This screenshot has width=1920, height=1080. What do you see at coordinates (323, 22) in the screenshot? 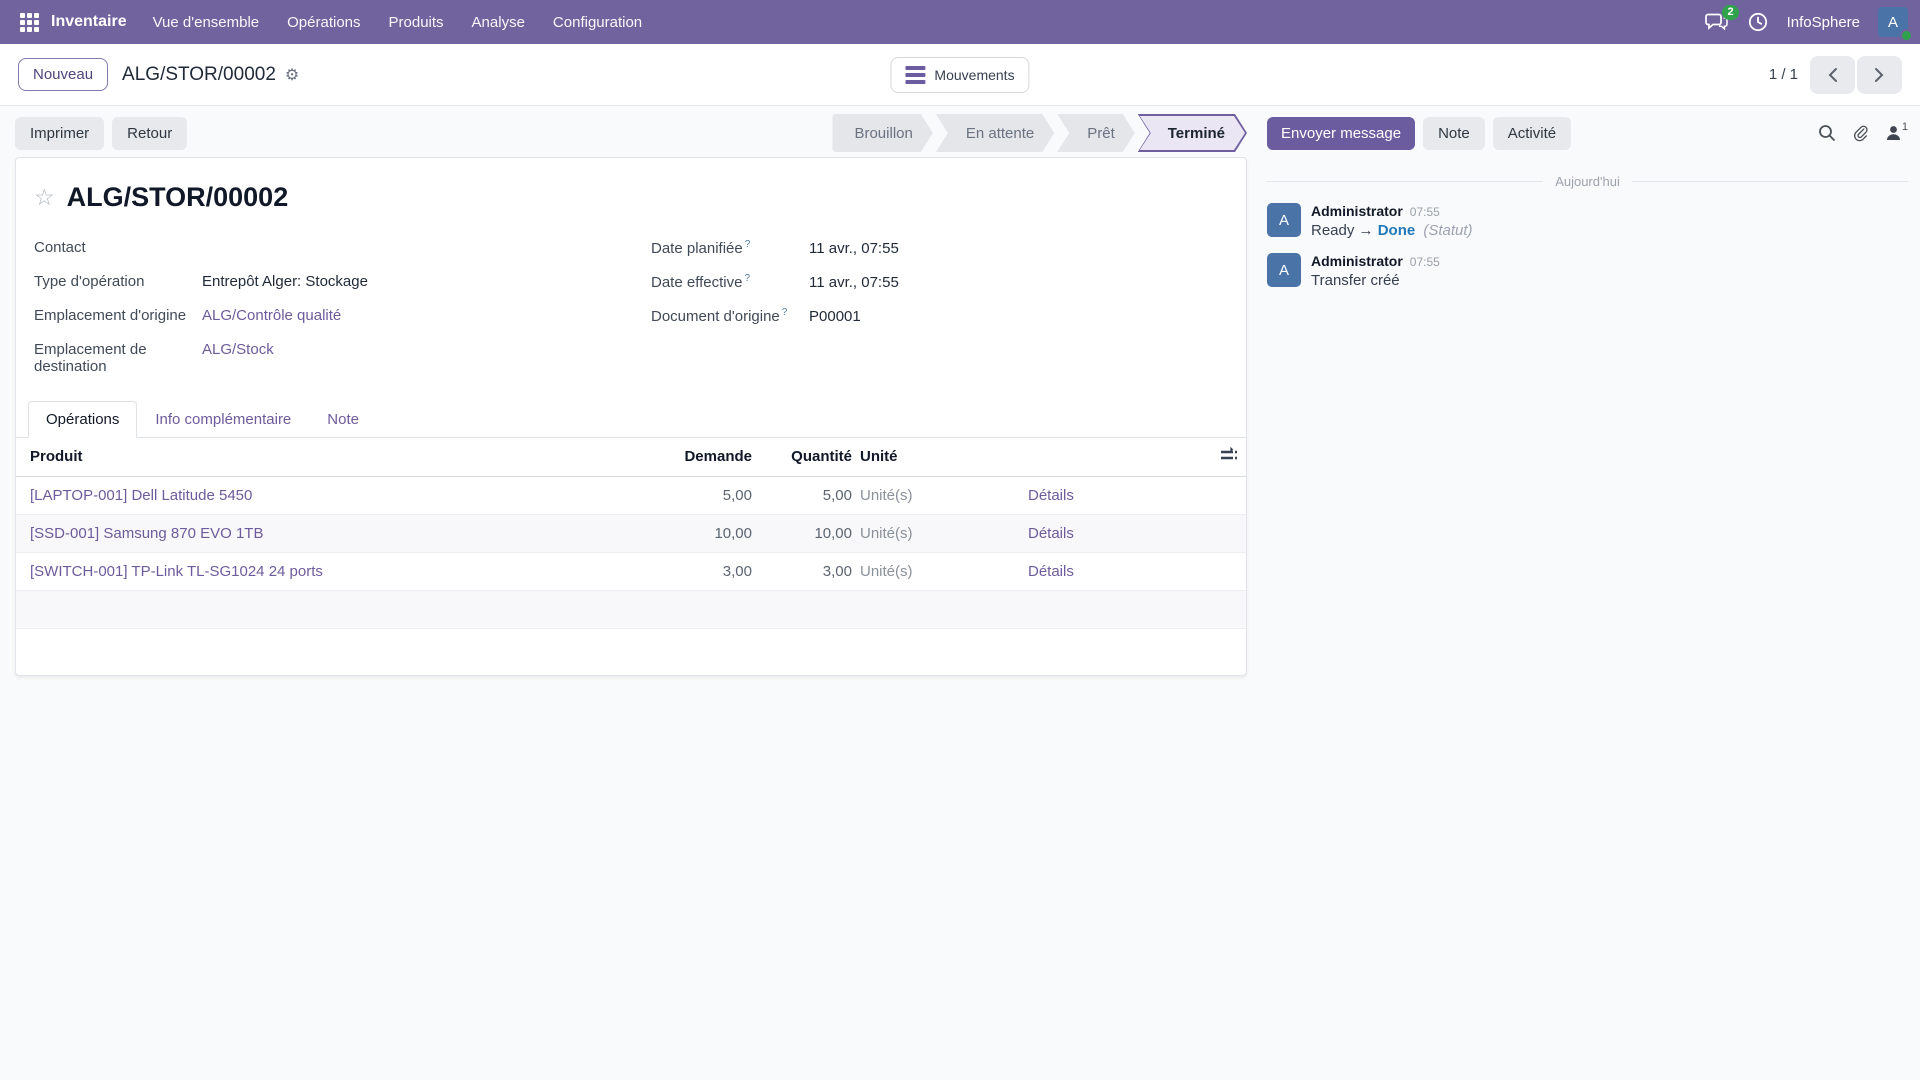
I see `nav-item-operations: Opérations` at bounding box center [323, 22].